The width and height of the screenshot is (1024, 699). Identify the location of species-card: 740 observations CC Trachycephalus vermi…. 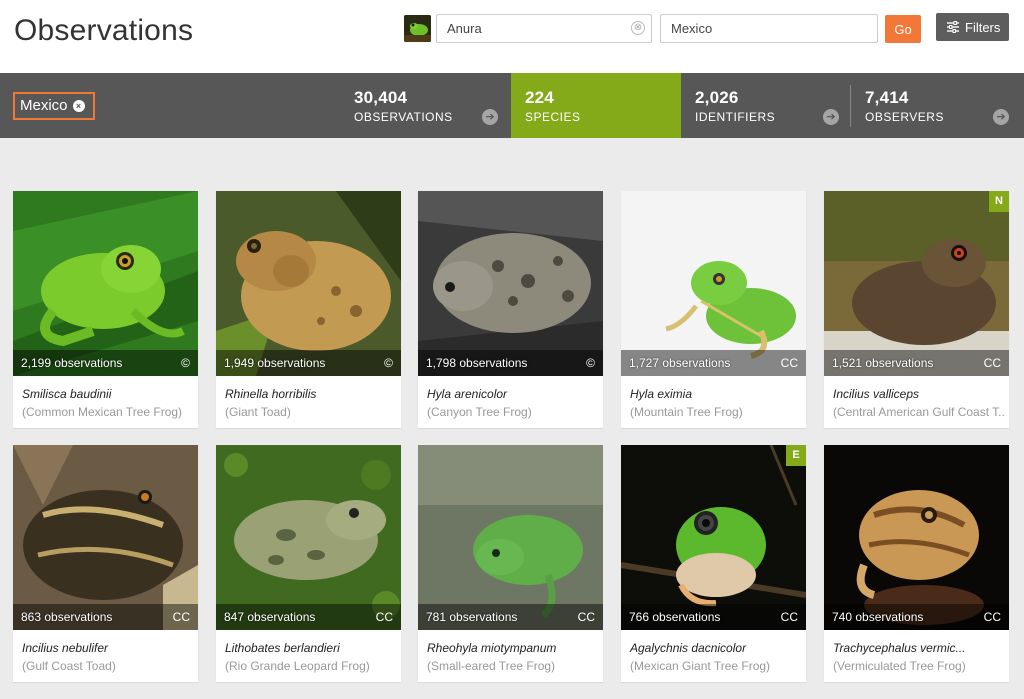
(916, 563).